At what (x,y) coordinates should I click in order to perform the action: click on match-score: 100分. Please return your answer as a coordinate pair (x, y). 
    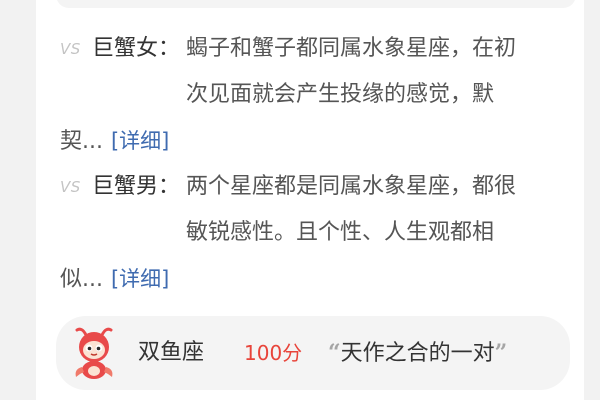
    Looking at the image, I should click on (273, 353).